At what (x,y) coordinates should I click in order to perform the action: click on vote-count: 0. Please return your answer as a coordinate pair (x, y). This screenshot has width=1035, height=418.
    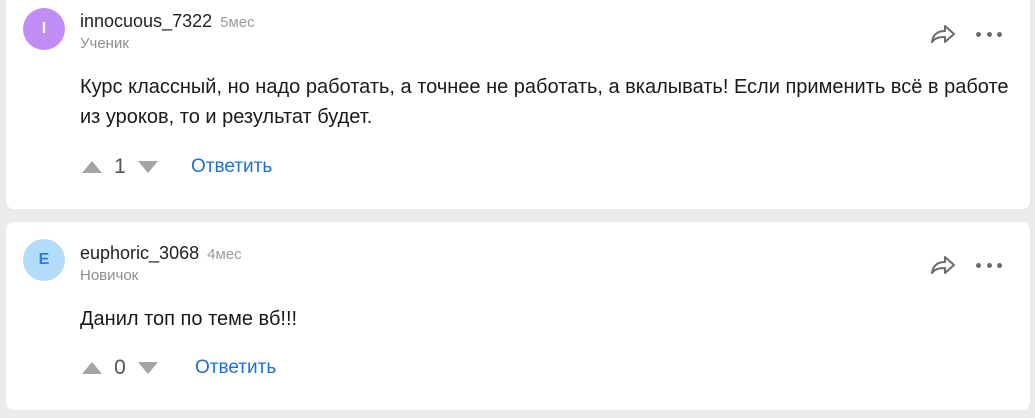
    Looking at the image, I should click on (120, 367).